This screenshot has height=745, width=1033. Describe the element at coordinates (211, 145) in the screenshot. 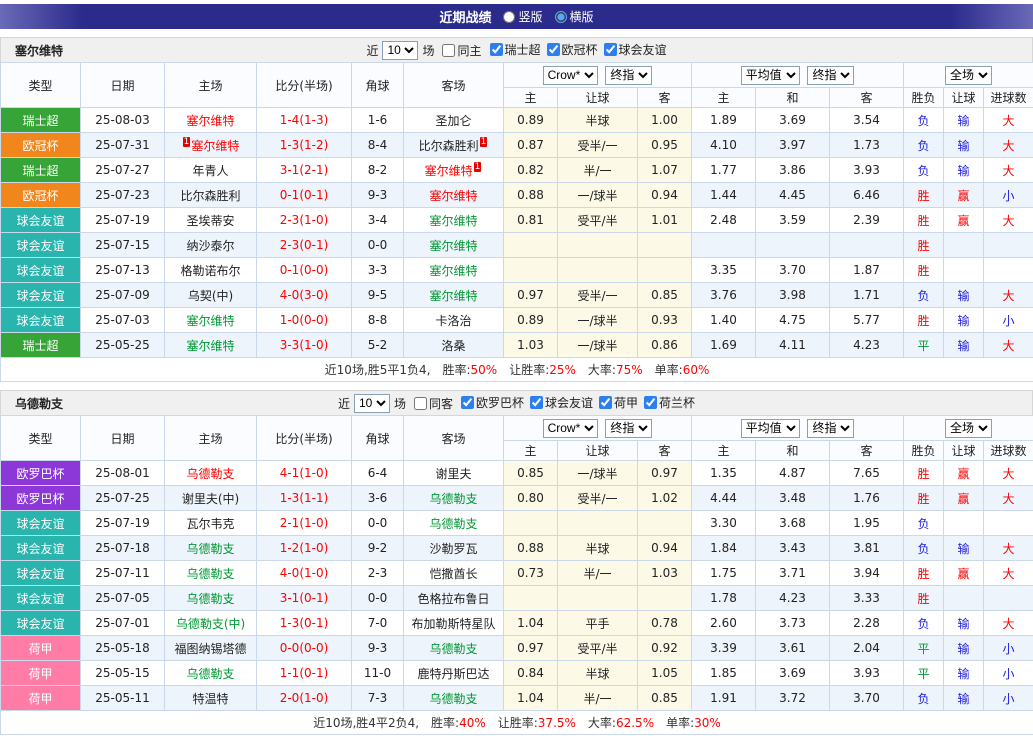

I see `home-team-cell: 1塞尔维特` at that location.